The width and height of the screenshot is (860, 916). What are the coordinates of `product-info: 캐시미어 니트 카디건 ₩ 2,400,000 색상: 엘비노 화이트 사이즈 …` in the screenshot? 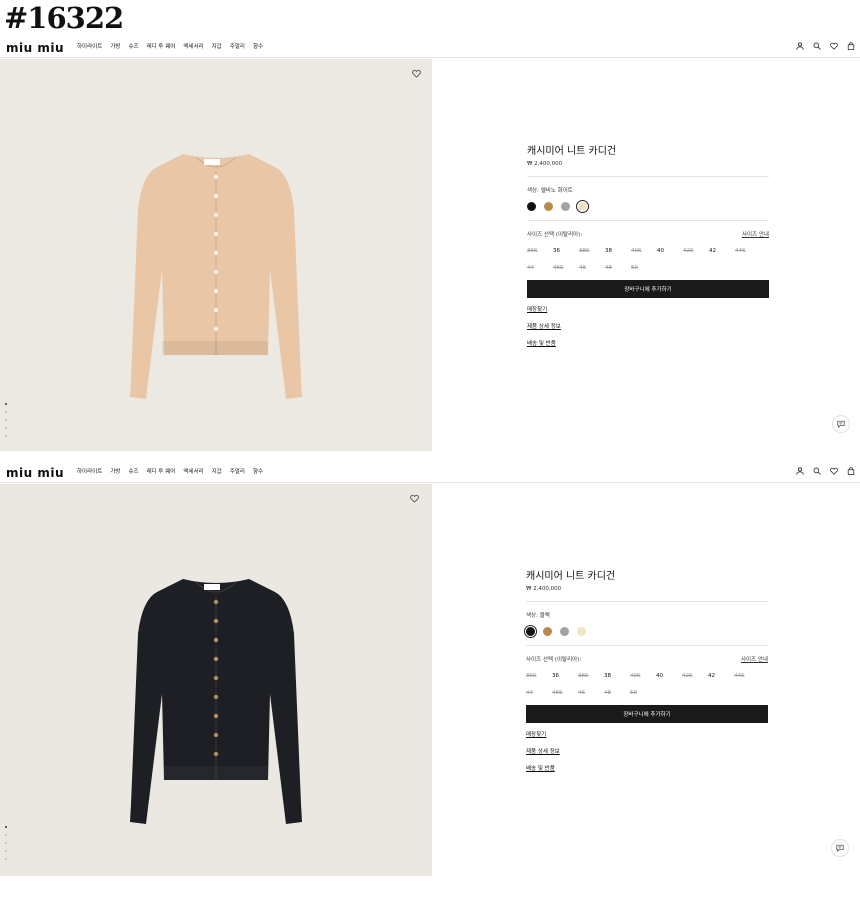 It's located at (648, 246).